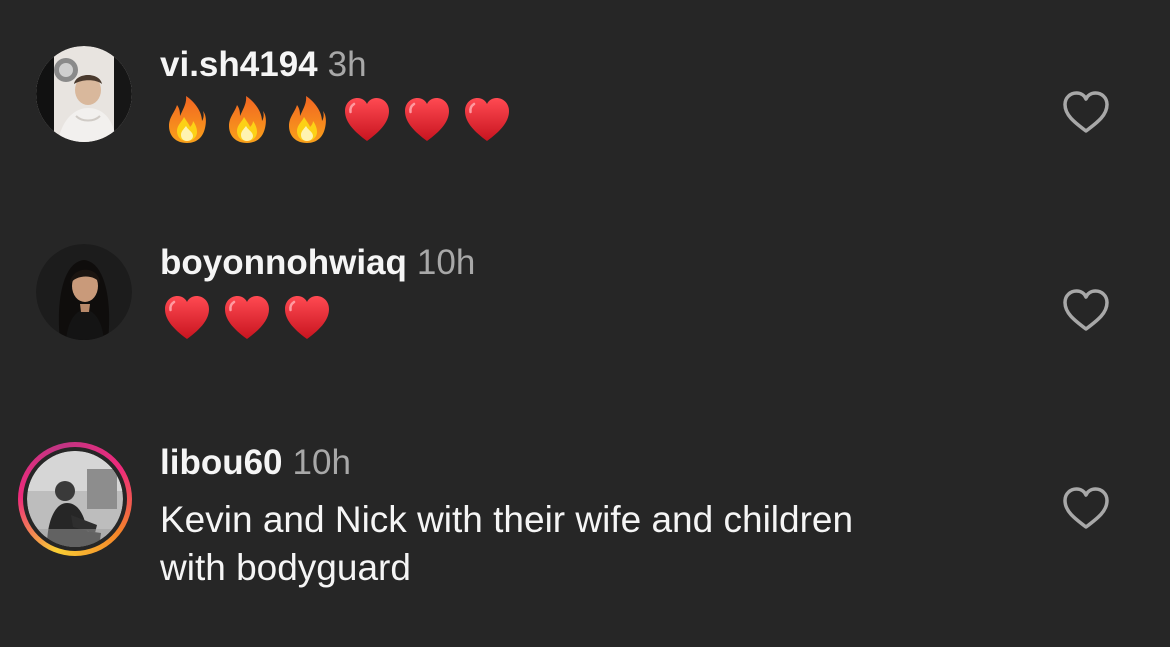  Describe the element at coordinates (283, 262) in the screenshot. I see `username: boyonnohwiaq` at that location.